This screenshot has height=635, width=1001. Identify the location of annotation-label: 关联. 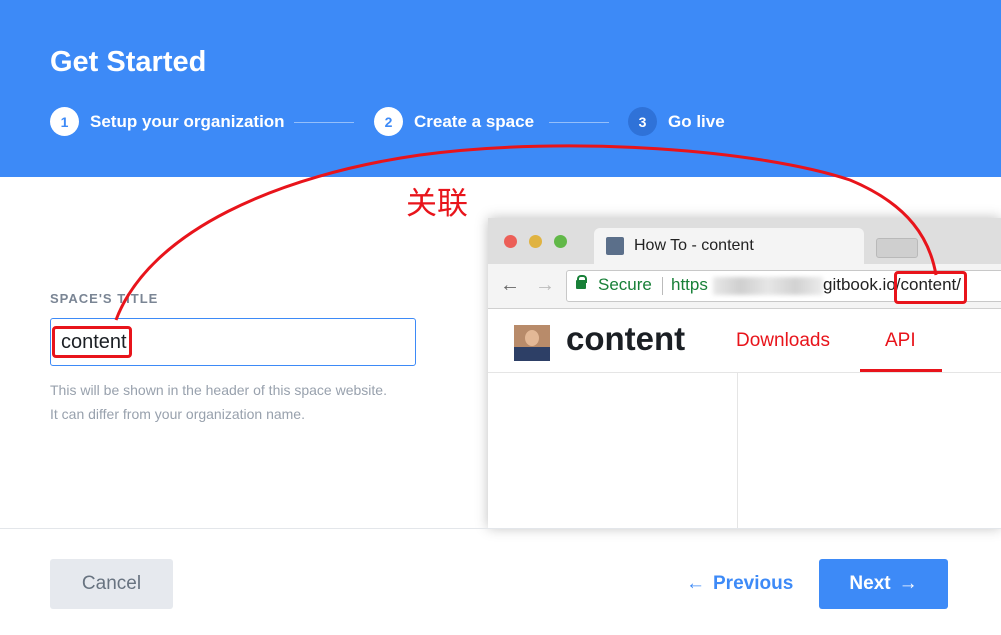
(437, 203).